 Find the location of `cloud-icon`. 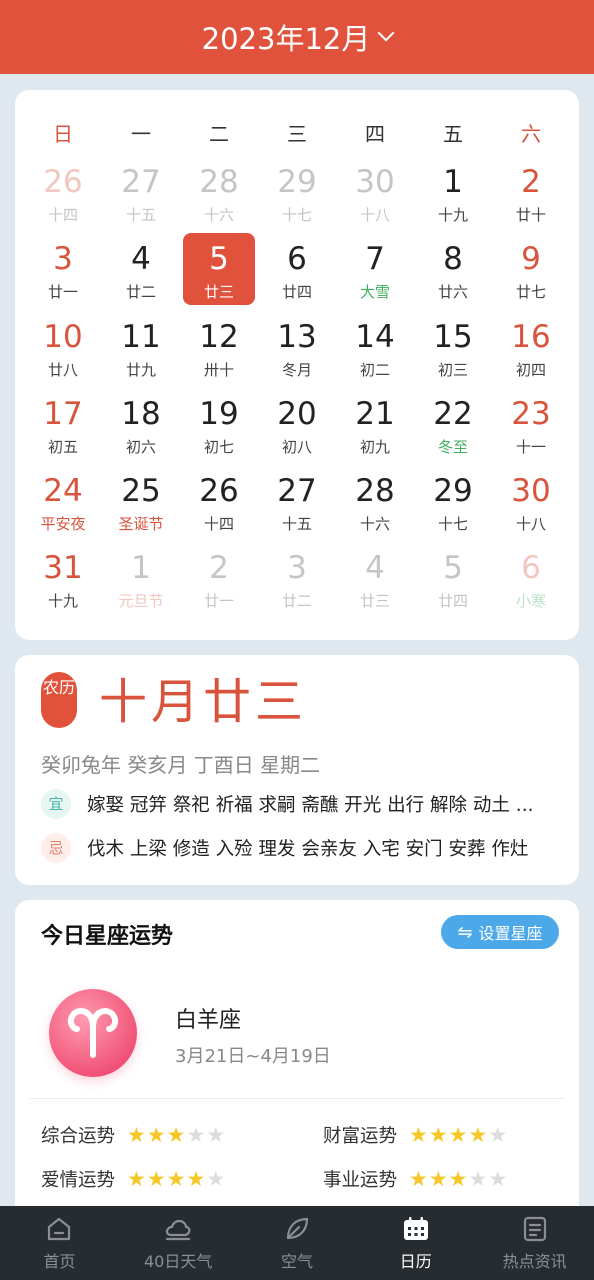

cloud-icon is located at coordinates (178, 1230).